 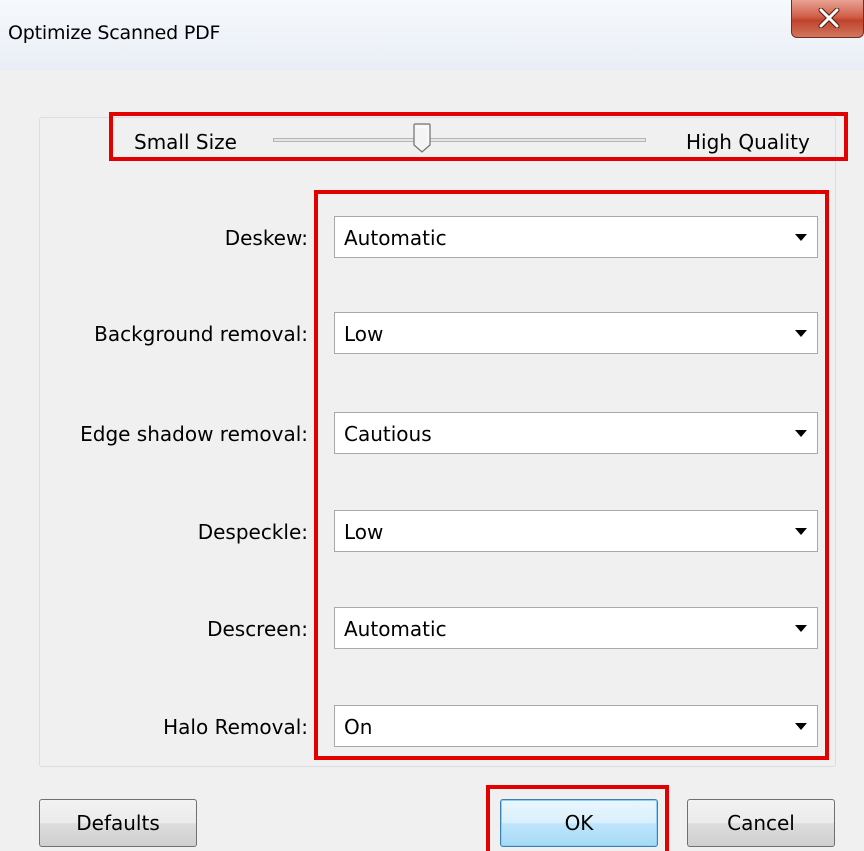 What do you see at coordinates (576, 433) in the screenshot?
I see `edge-shadow-removal-dropdown: Cautious` at bounding box center [576, 433].